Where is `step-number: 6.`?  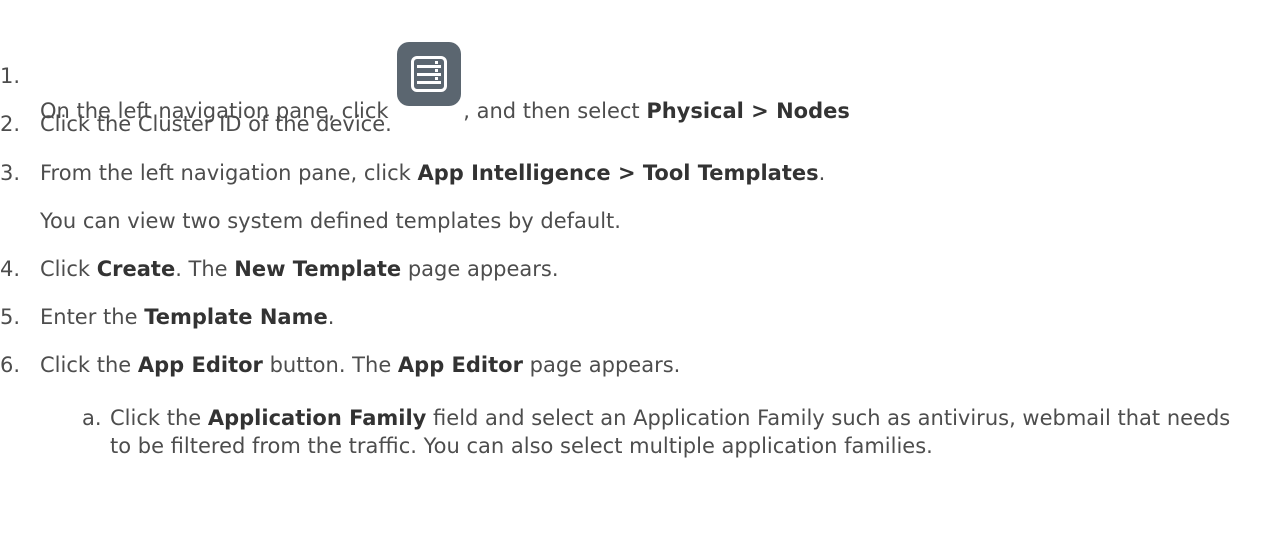 step-number: 6. is located at coordinates (10, 365).